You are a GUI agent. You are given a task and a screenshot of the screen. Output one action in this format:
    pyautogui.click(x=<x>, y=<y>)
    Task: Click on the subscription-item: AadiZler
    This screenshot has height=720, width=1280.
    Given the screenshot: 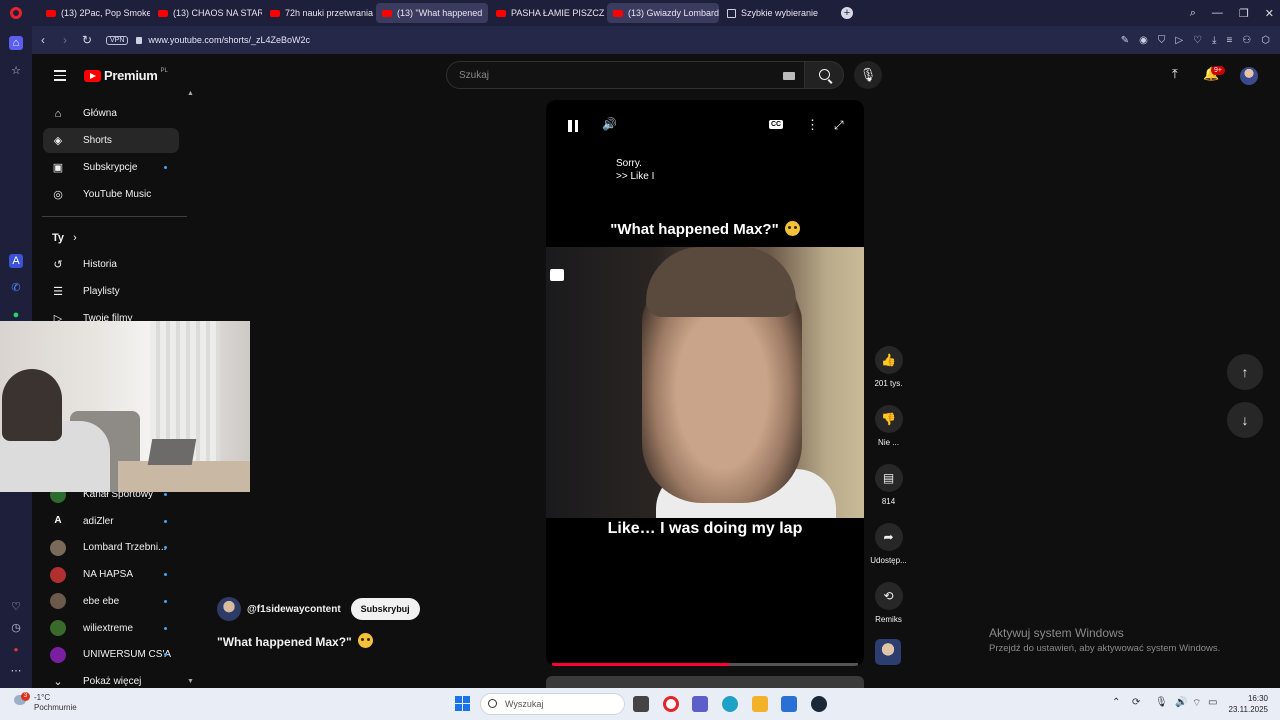 What is the action you would take?
    pyautogui.click(x=111, y=521)
    